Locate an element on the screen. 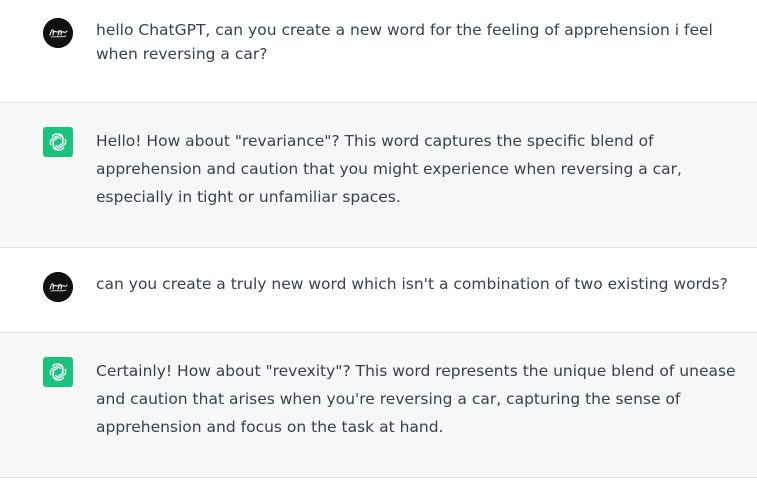  divider is located at coordinates (378, 477).